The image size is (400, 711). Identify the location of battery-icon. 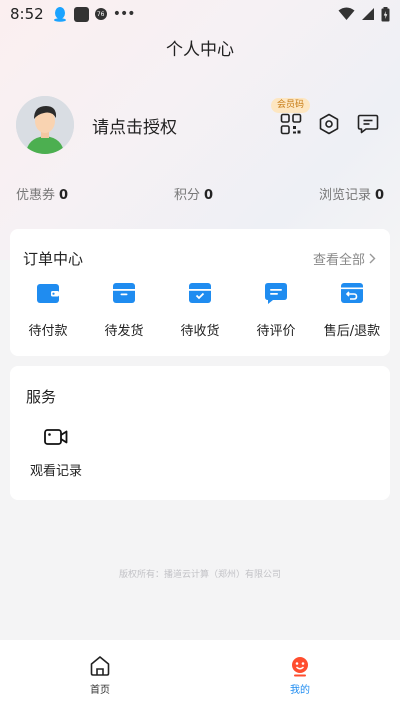
(385, 13).